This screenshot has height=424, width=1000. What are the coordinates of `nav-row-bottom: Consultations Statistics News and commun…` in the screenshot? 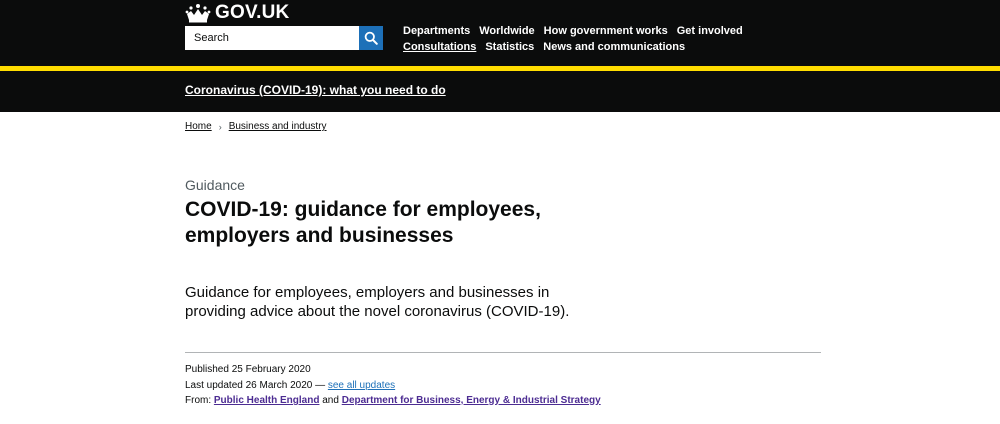 It's located at (583, 47).